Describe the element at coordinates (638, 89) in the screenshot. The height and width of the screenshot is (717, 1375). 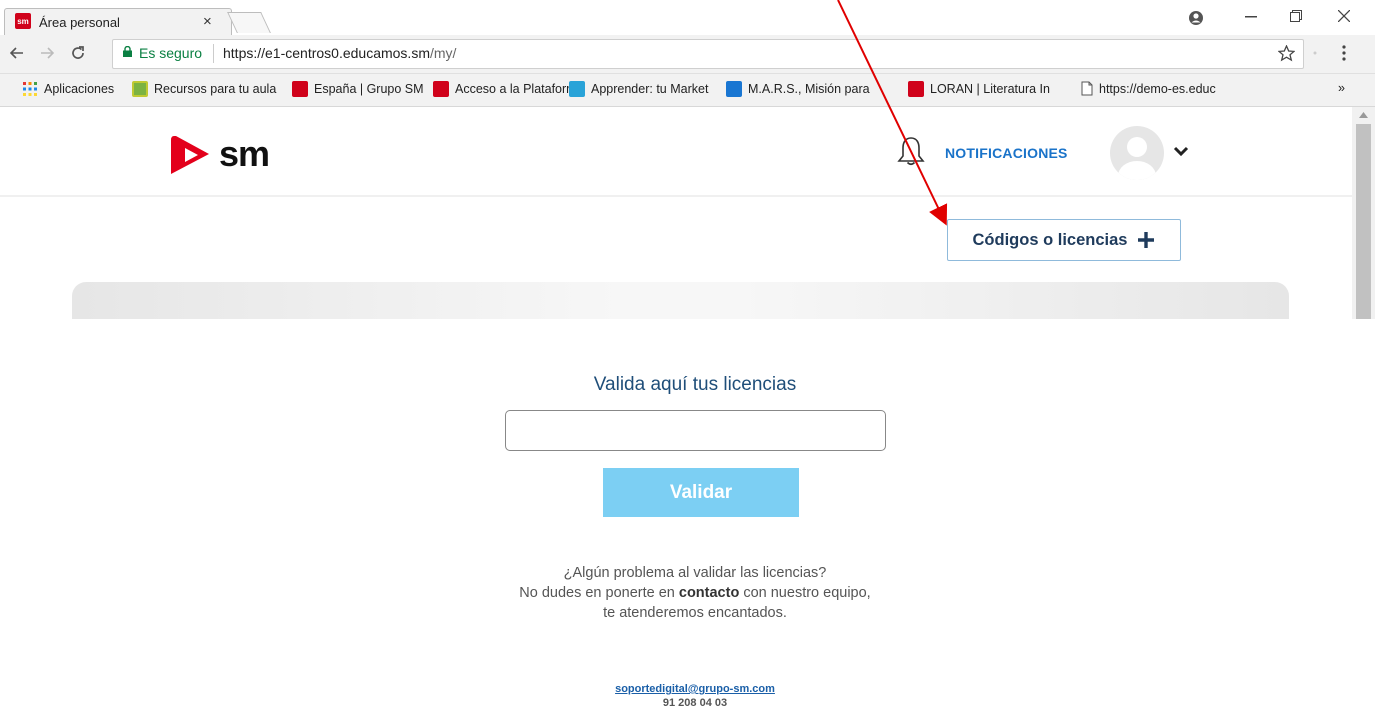
I see `bookmark-apprender: Apprender: tu Market` at that location.